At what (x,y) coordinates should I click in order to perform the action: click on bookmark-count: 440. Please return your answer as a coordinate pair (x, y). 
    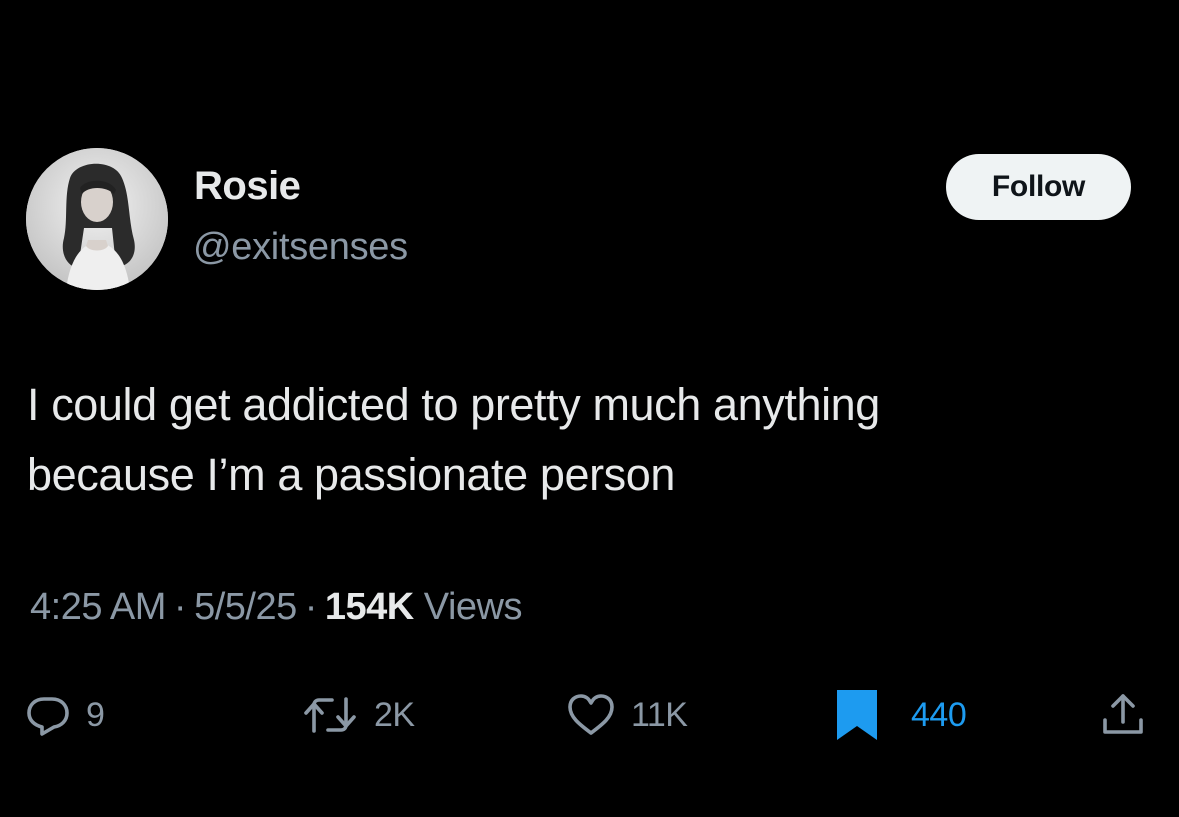
    Looking at the image, I should click on (939, 714).